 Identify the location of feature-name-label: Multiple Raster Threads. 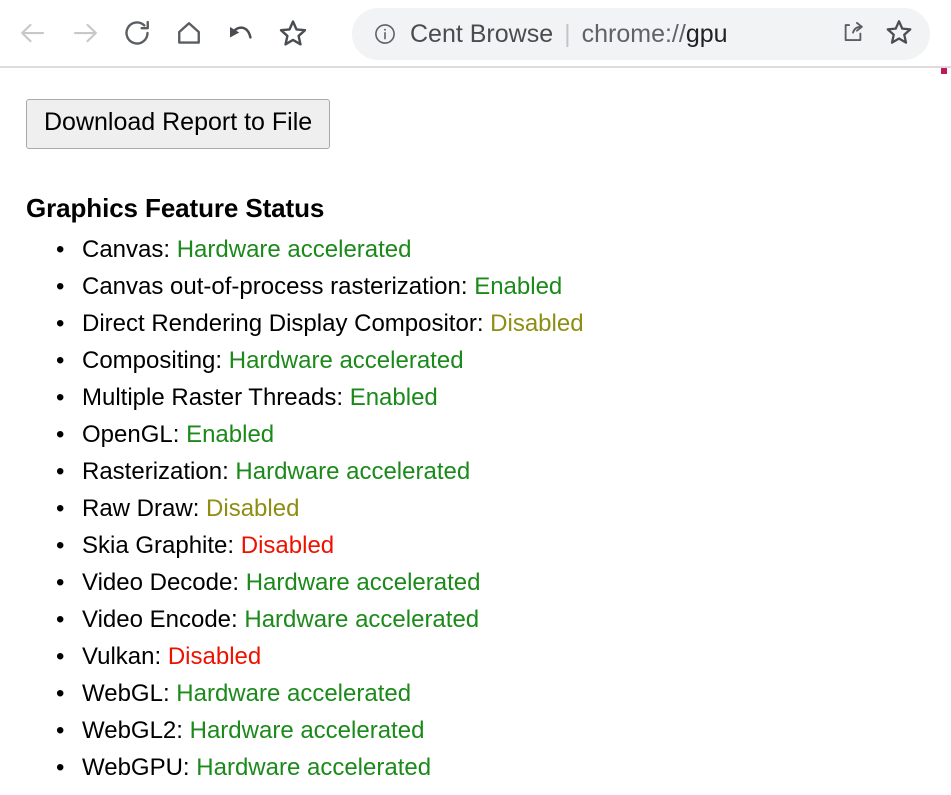
(209, 397).